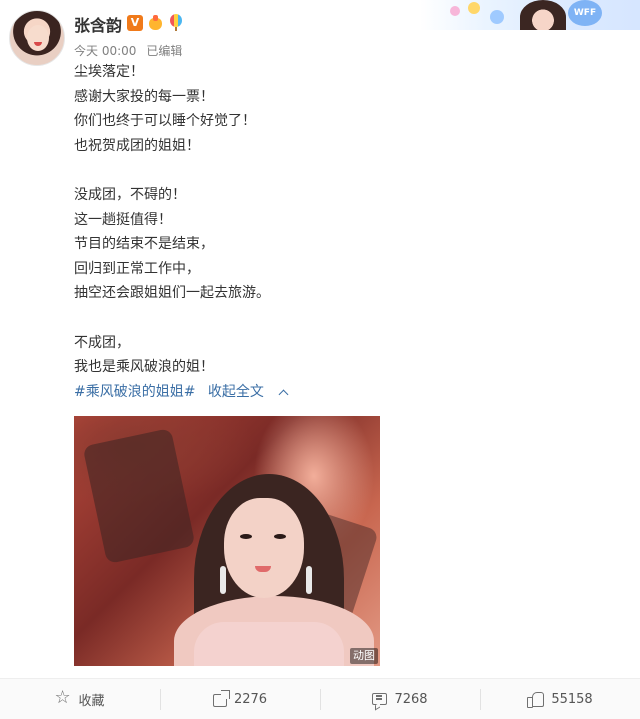 The width and height of the screenshot is (640, 719). I want to click on banner-bubble-pink, so click(455, 11).